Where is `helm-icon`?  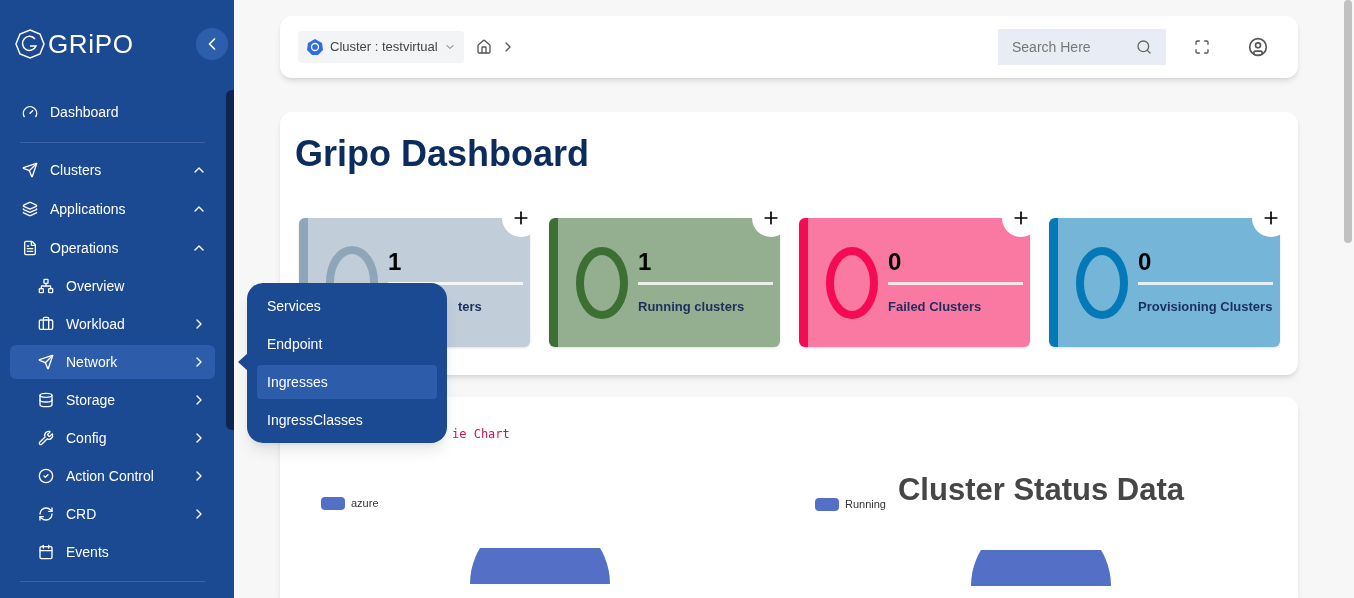
helm-icon is located at coordinates (315, 47).